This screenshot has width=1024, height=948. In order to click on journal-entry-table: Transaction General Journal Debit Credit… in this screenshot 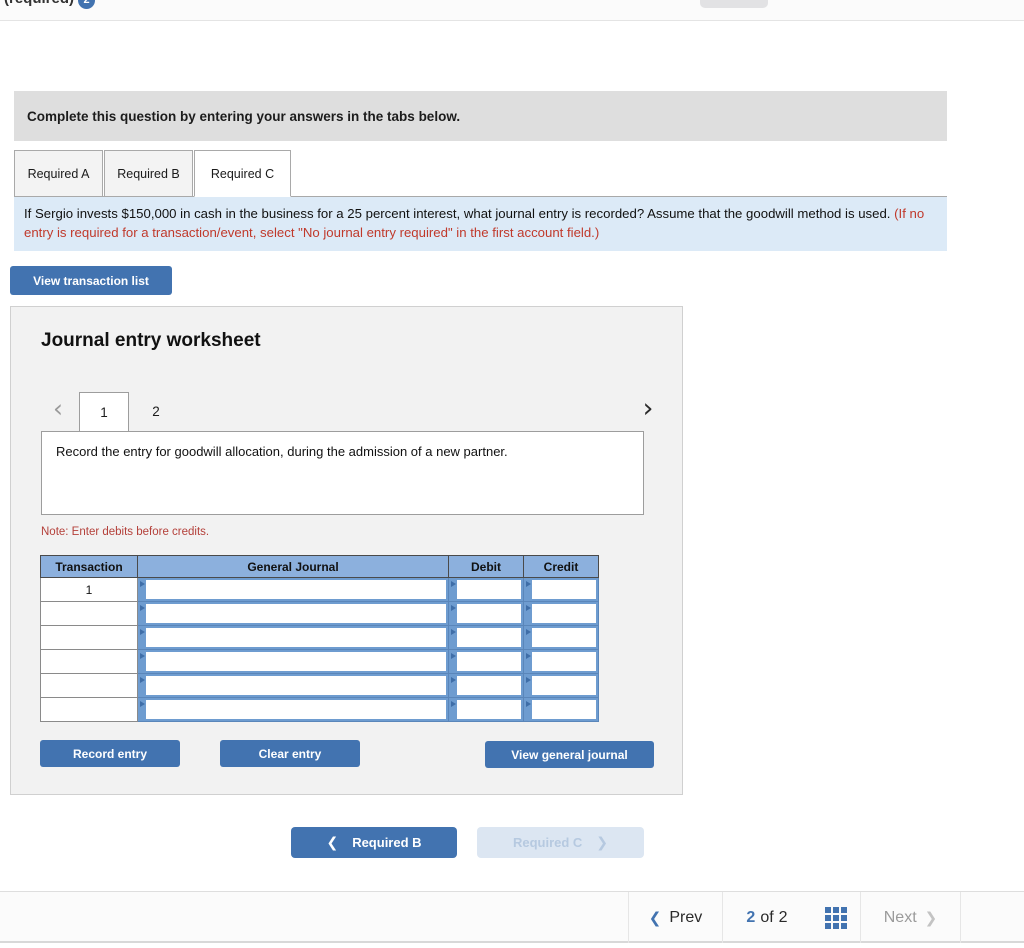, I will do `click(319, 638)`.